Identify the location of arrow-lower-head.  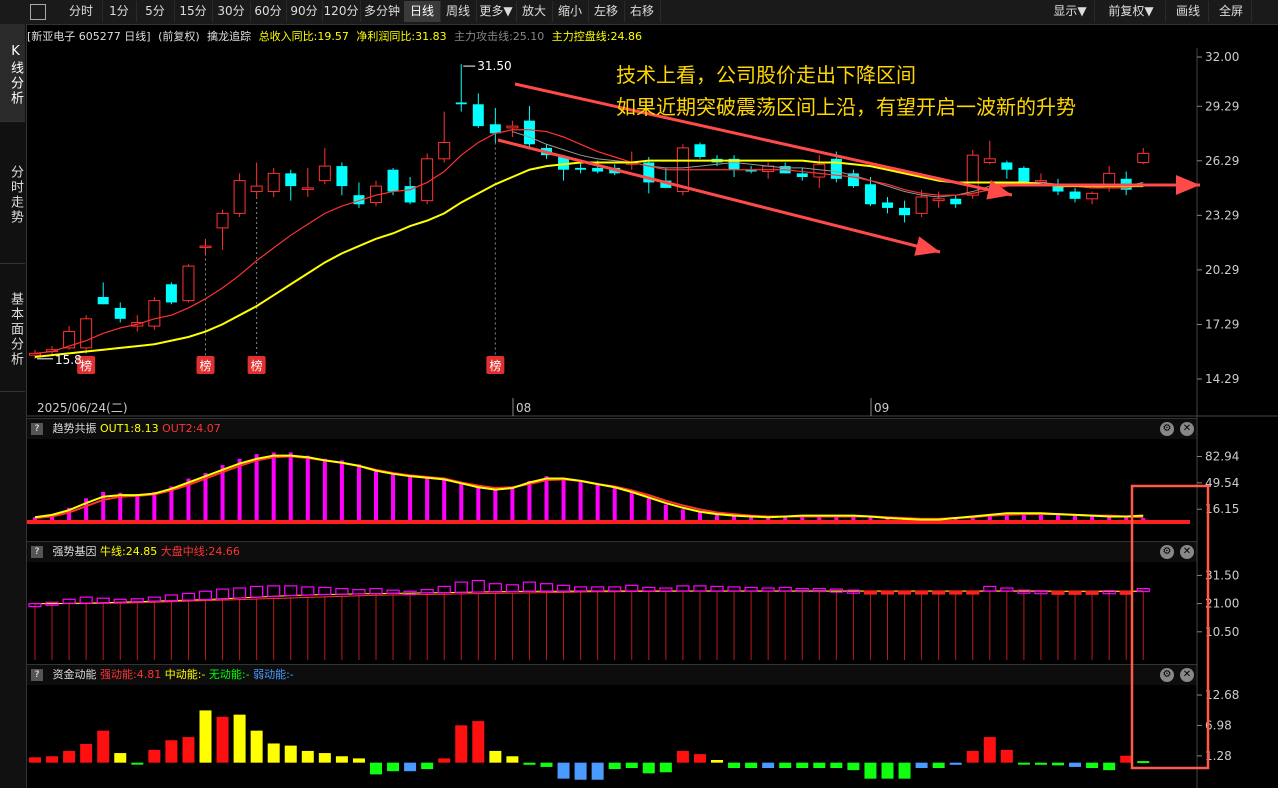
(927, 246).